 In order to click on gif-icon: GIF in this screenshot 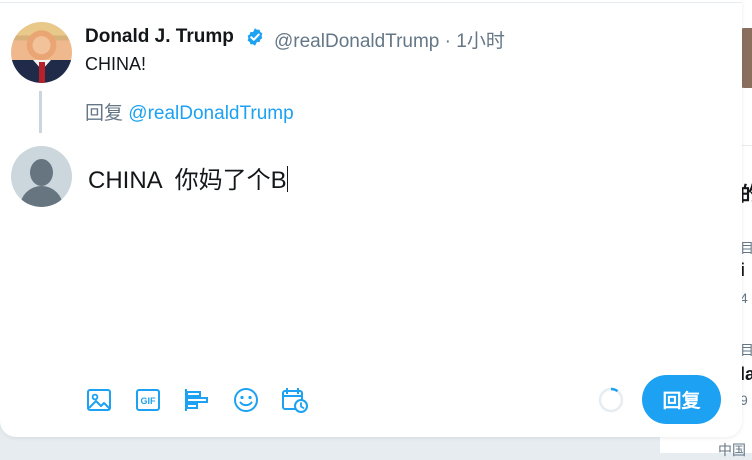, I will do `click(148, 400)`.